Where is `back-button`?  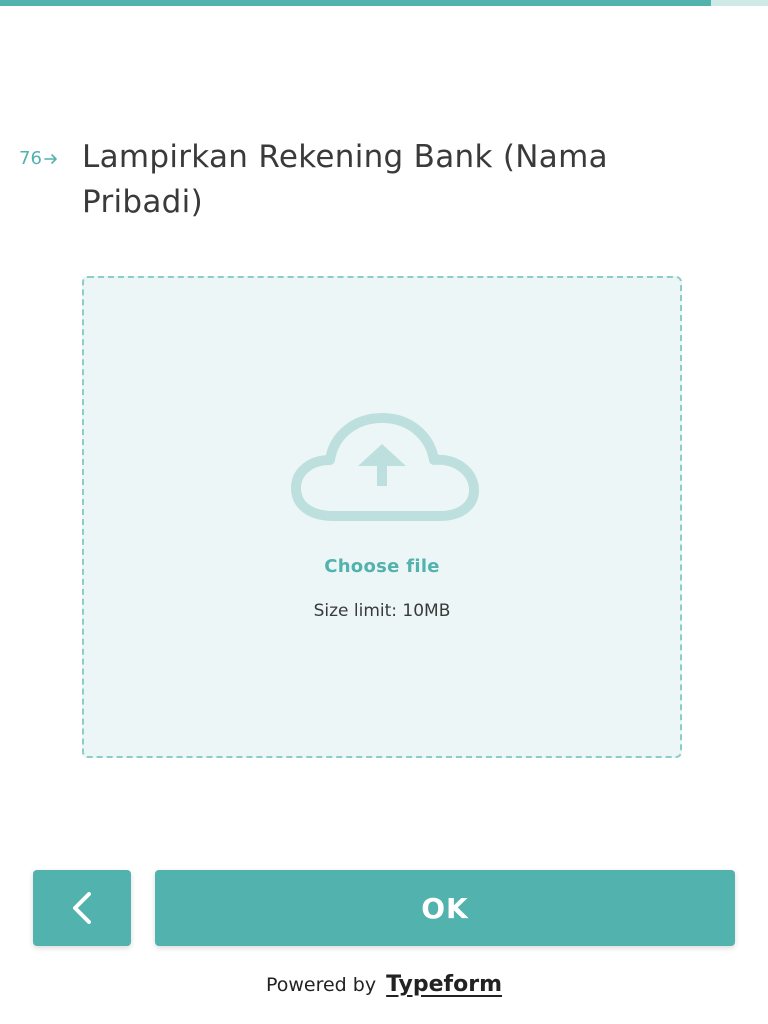 back-button is located at coordinates (82, 908).